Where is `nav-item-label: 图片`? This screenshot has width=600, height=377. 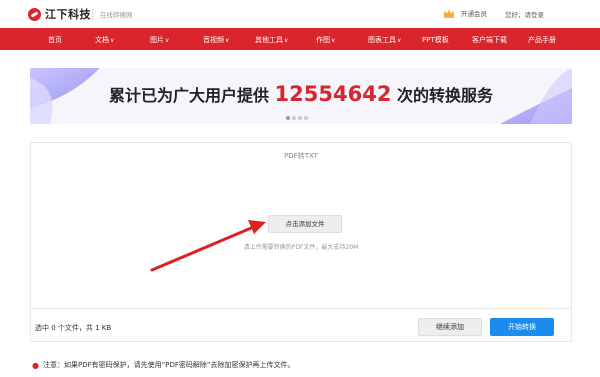
nav-item-label: 图片 is located at coordinates (157, 40).